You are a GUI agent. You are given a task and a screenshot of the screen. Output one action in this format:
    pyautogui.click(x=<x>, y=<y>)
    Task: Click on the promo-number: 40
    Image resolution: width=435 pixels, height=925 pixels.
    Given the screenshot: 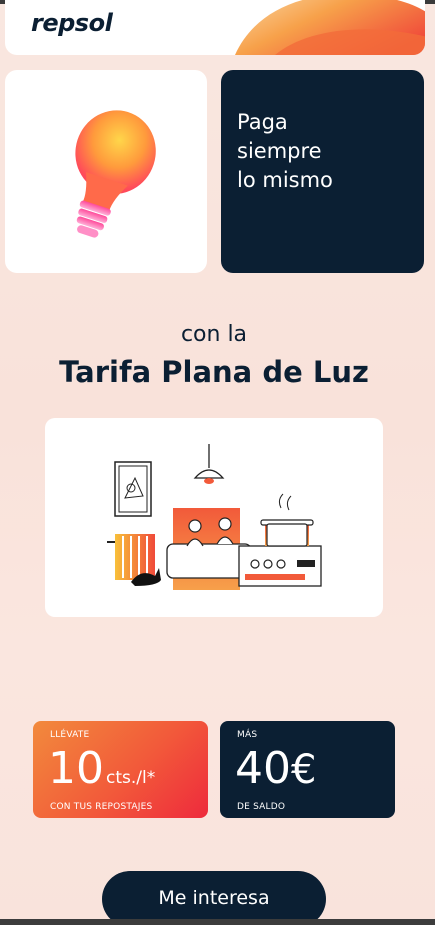 What is the action you would take?
    pyautogui.click(x=263, y=768)
    